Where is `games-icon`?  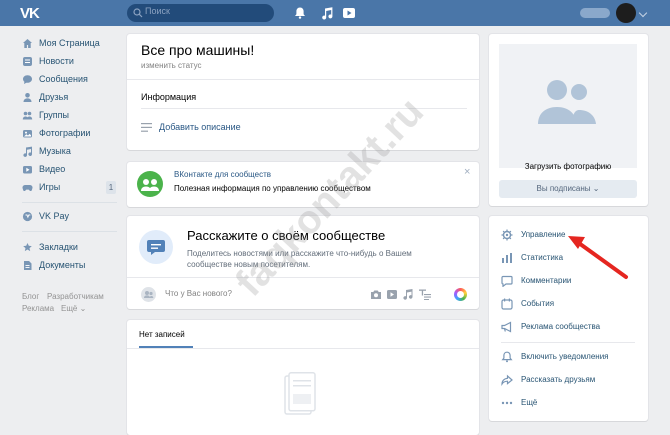 games-icon is located at coordinates (27, 188).